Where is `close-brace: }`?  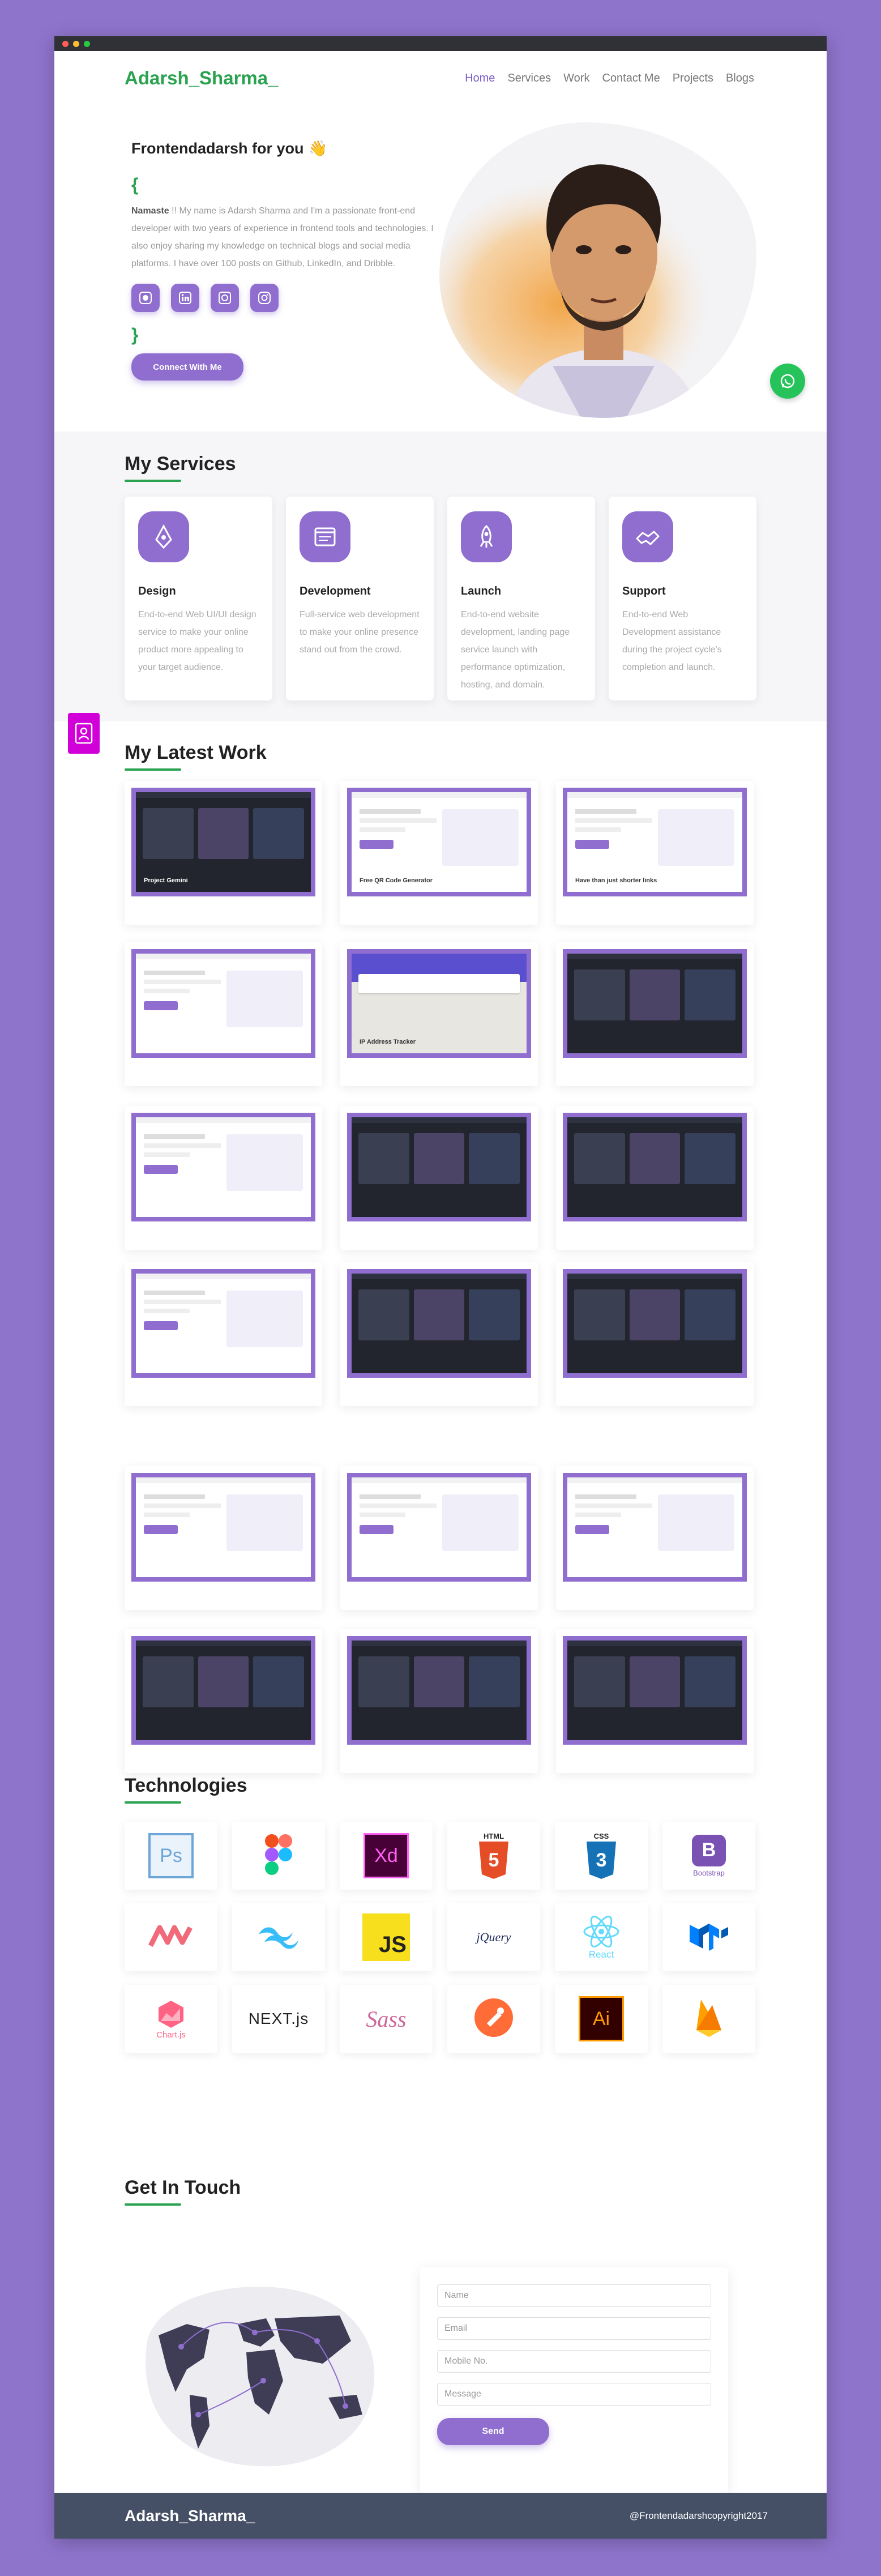
close-brace: } is located at coordinates (135, 334).